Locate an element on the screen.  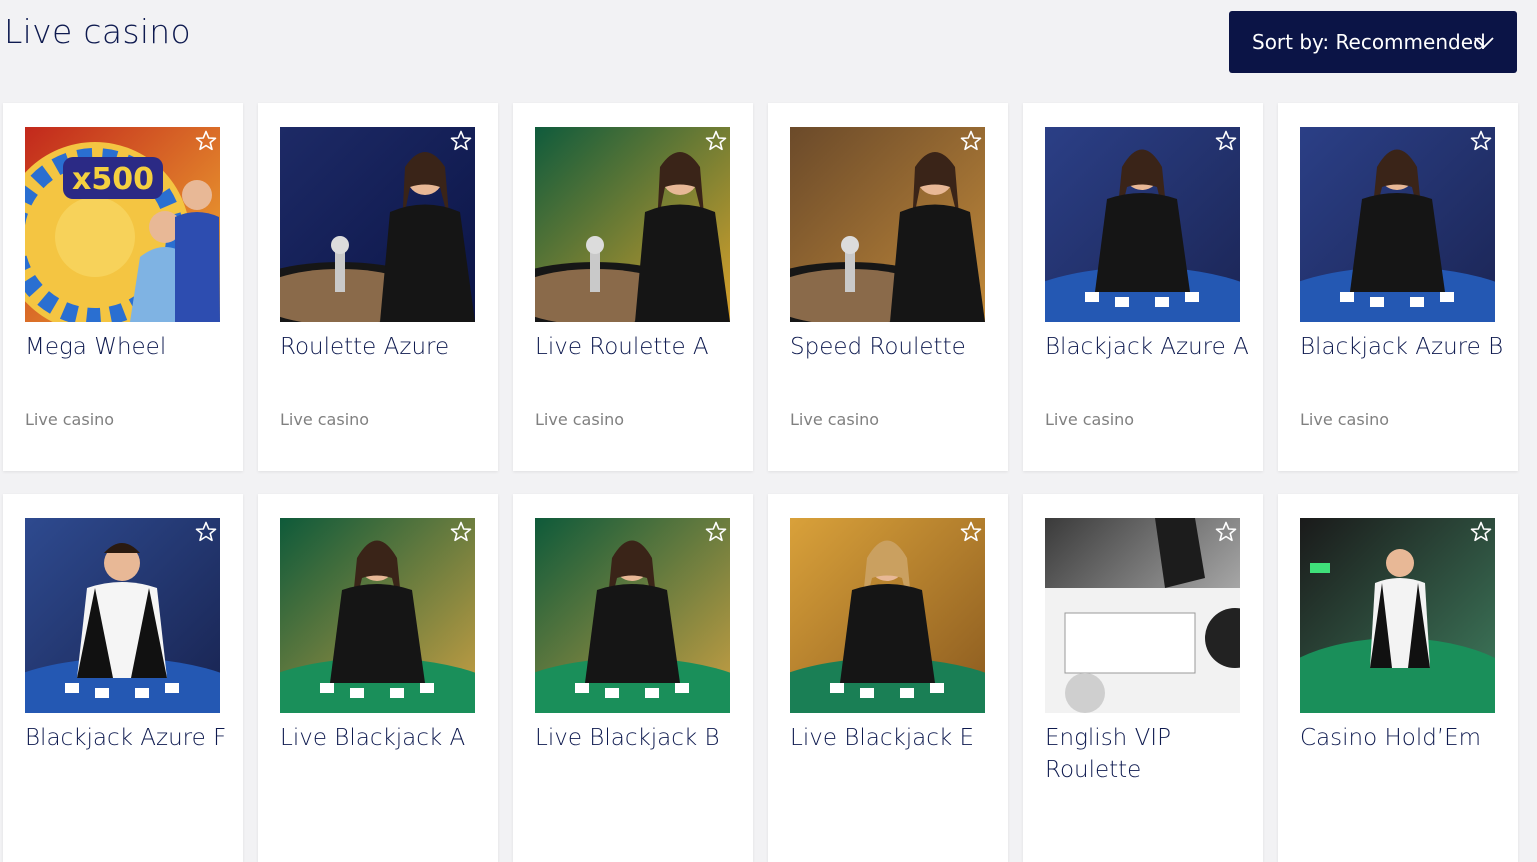
game-card: x500 Mega Wheel Live casino is located at coordinates (123, 287).